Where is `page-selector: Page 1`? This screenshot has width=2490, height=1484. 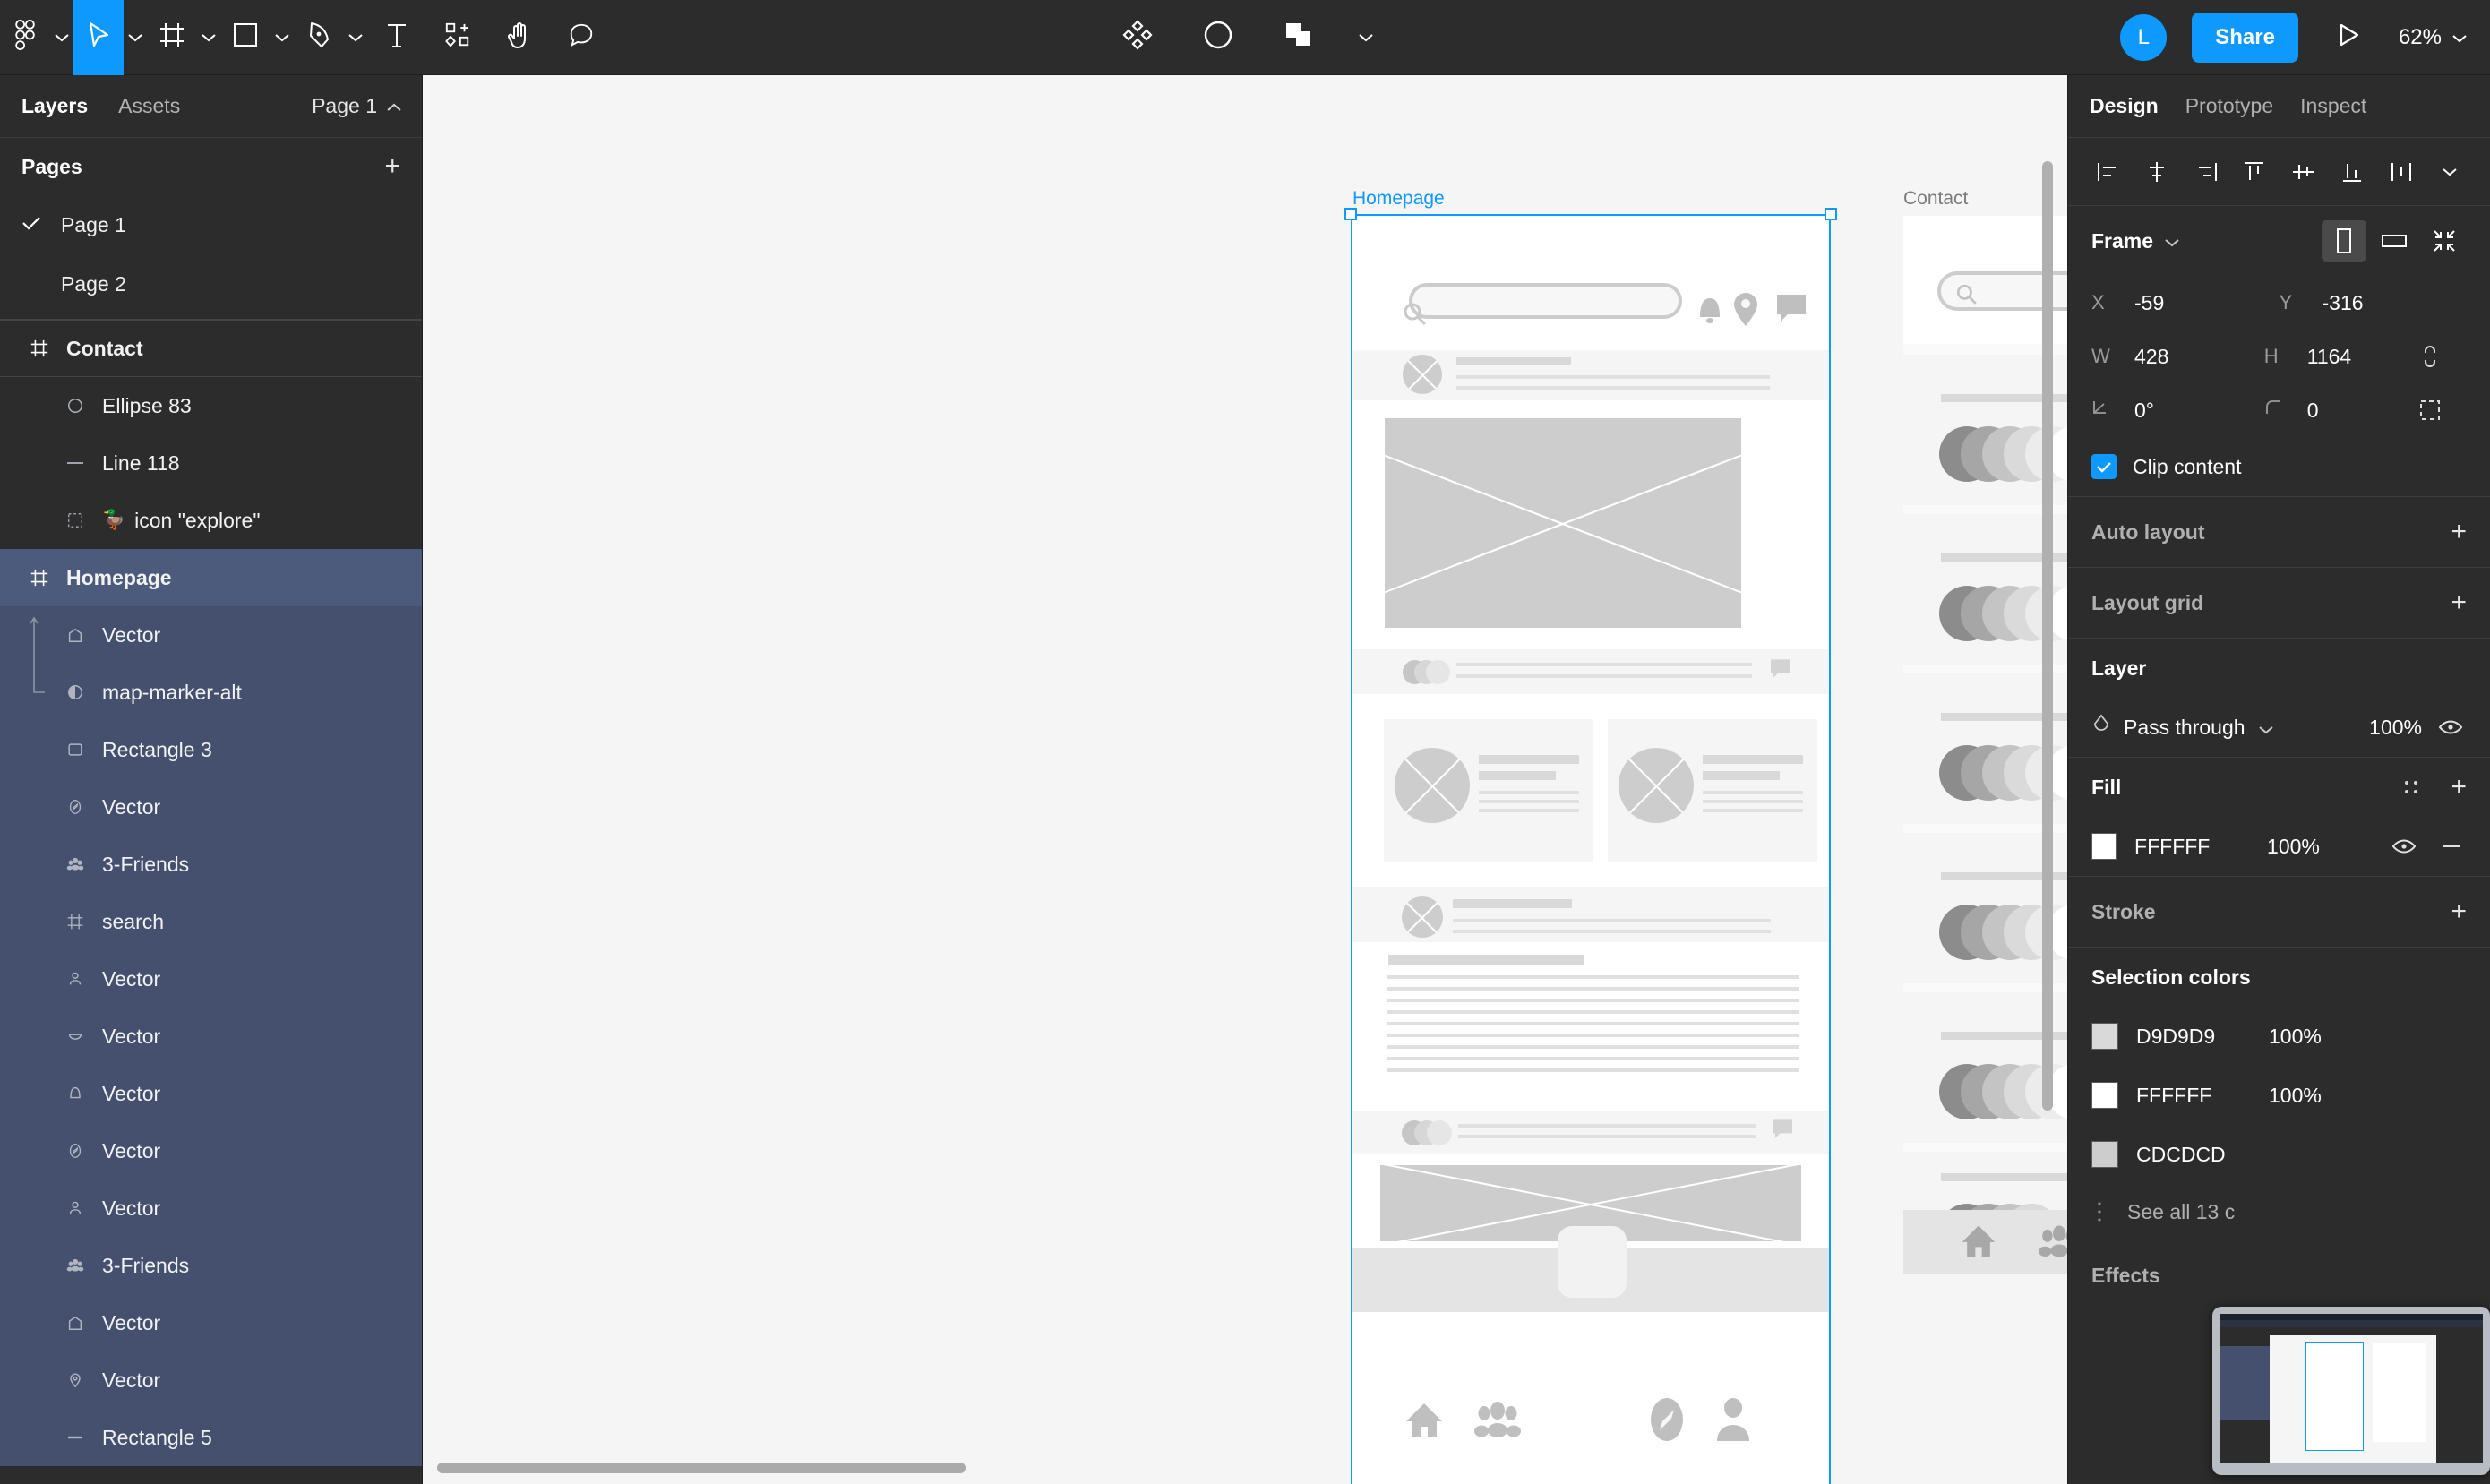 page-selector: Page 1 is located at coordinates (357, 106).